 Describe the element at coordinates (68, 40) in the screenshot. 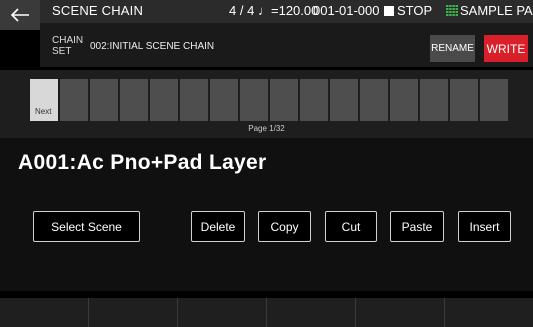

I see `chain-set-label-line1: CHAIN` at that location.